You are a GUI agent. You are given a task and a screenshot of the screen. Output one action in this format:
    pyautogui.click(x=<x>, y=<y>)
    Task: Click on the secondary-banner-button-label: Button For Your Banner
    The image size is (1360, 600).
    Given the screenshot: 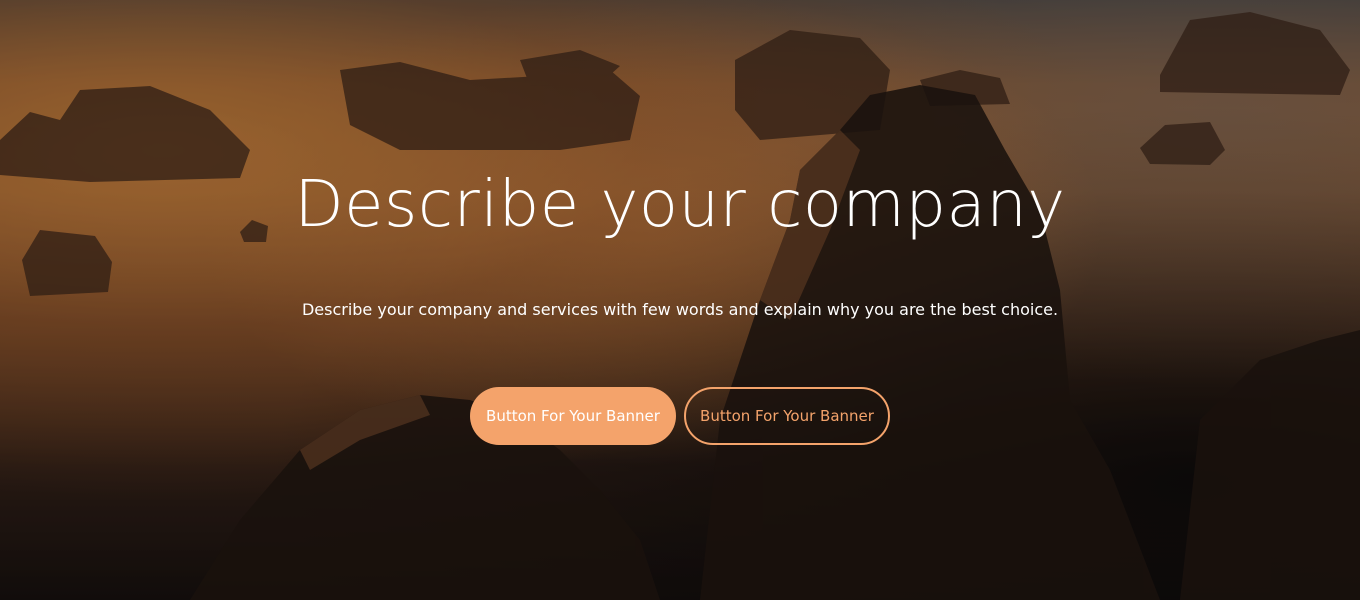 What is the action you would take?
    pyautogui.click(x=787, y=416)
    